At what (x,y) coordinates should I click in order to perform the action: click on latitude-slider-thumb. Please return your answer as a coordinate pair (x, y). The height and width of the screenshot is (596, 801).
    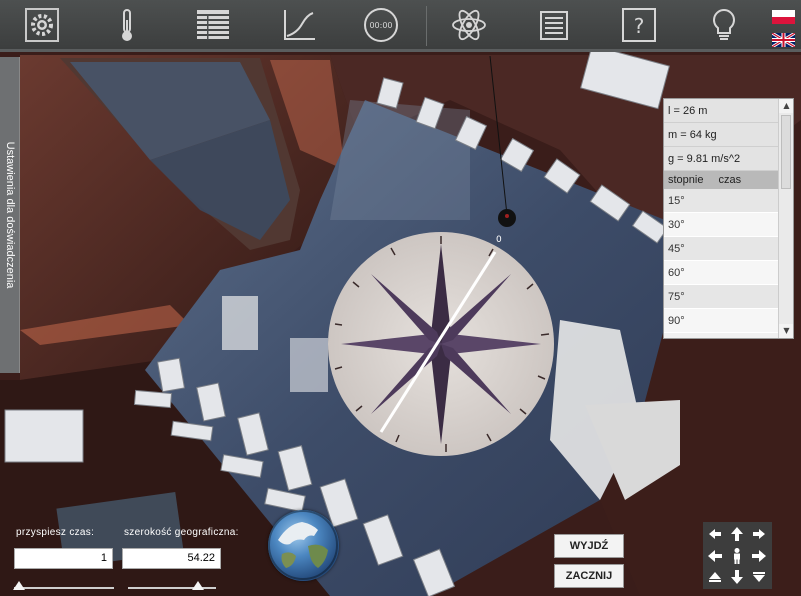
    Looking at the image, I should click on (198, 585).